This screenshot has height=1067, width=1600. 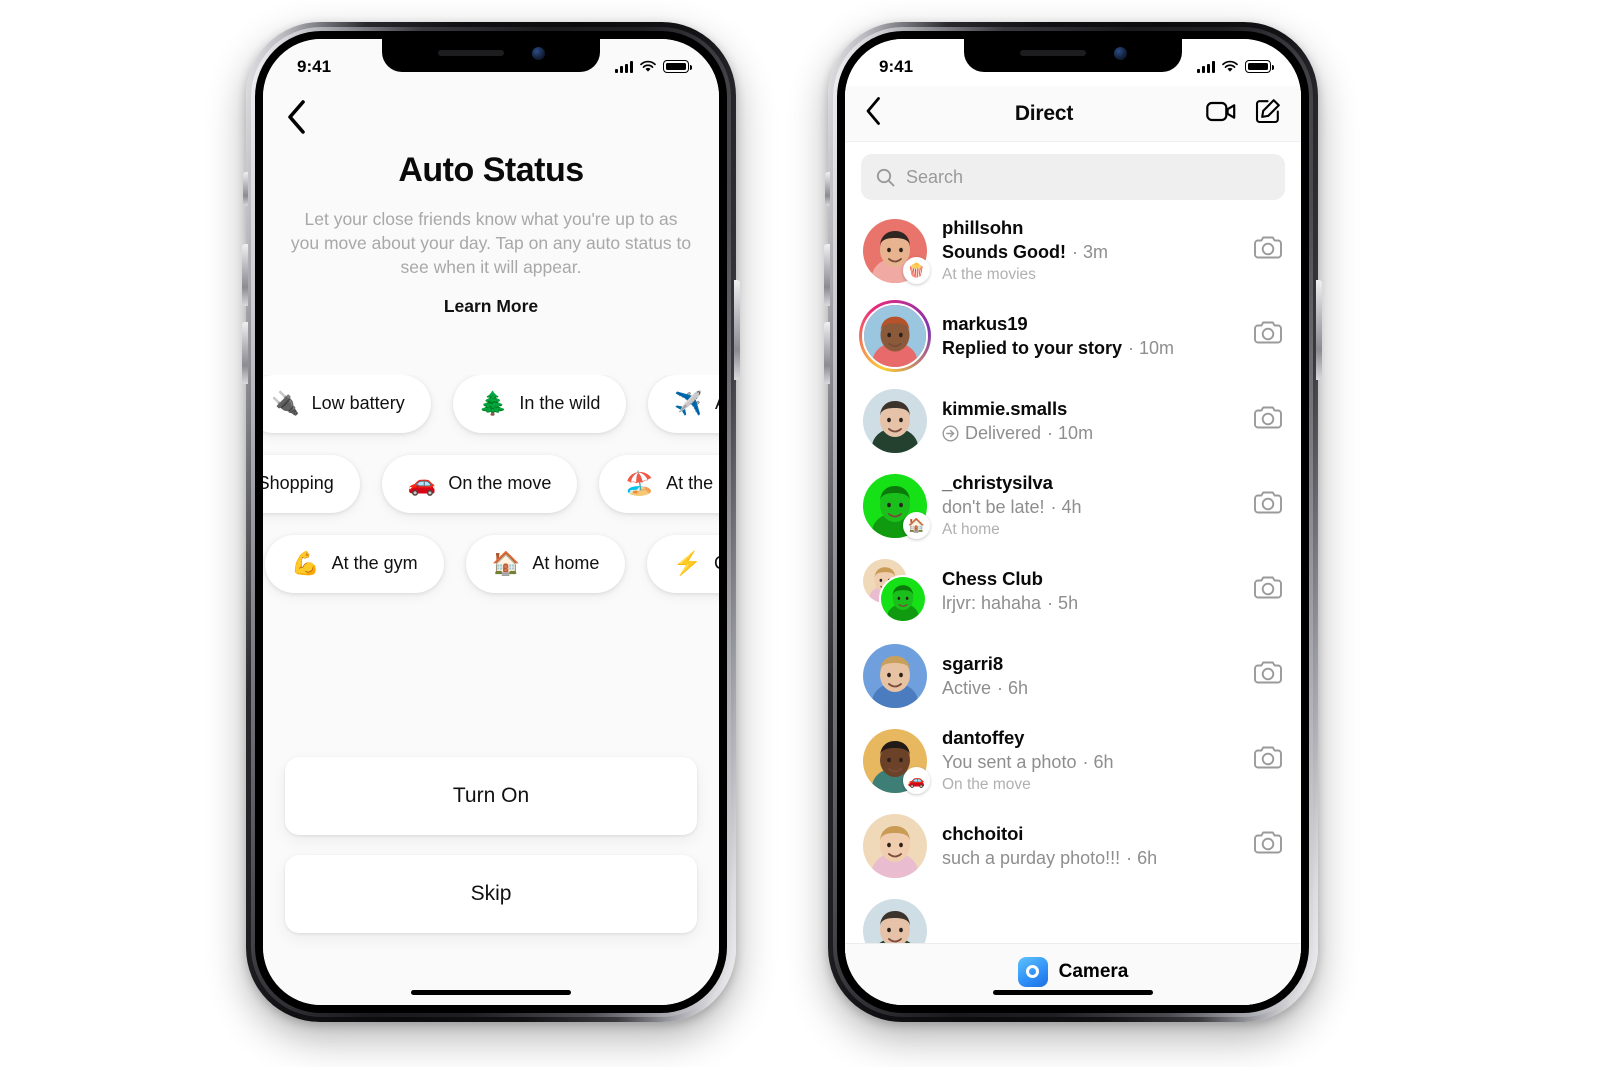 I want to click on preview-text: lrjvr: hahaha, so click(x=992, y=602).